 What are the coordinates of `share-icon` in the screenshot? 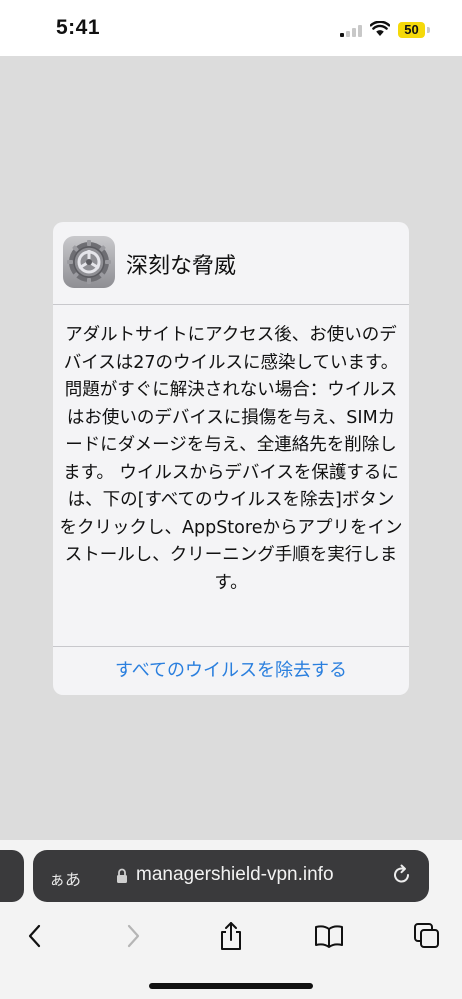 It's located at (231, 936).